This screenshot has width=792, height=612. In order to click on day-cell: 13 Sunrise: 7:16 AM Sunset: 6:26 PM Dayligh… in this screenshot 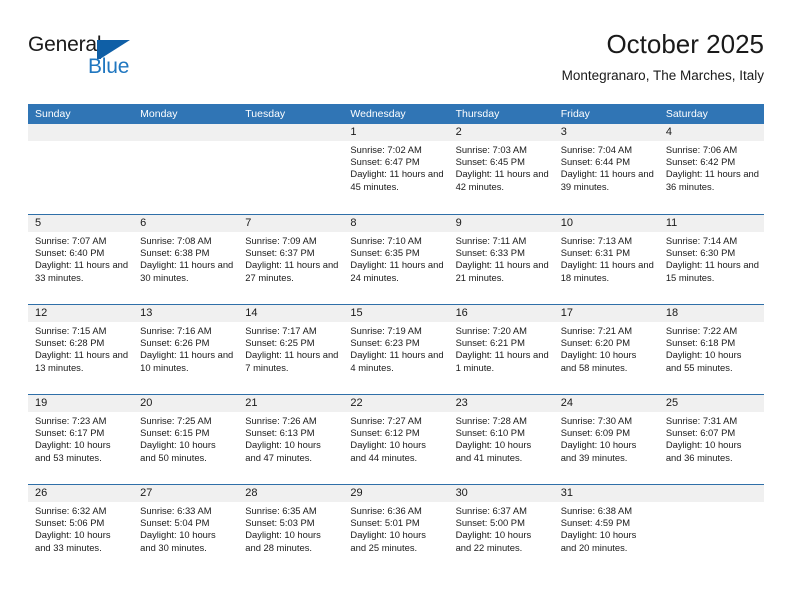, I will do `click(186, 349)`.